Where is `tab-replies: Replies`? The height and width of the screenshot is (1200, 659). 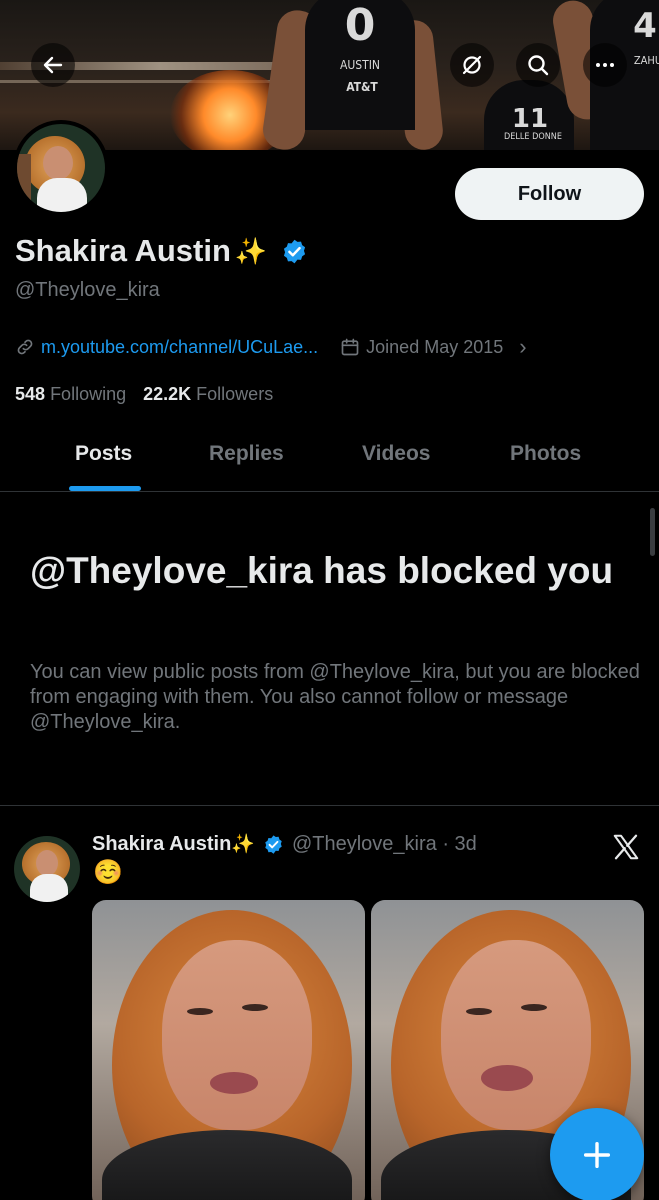
tab-replies: Replies is located at coordinates (246, 454).